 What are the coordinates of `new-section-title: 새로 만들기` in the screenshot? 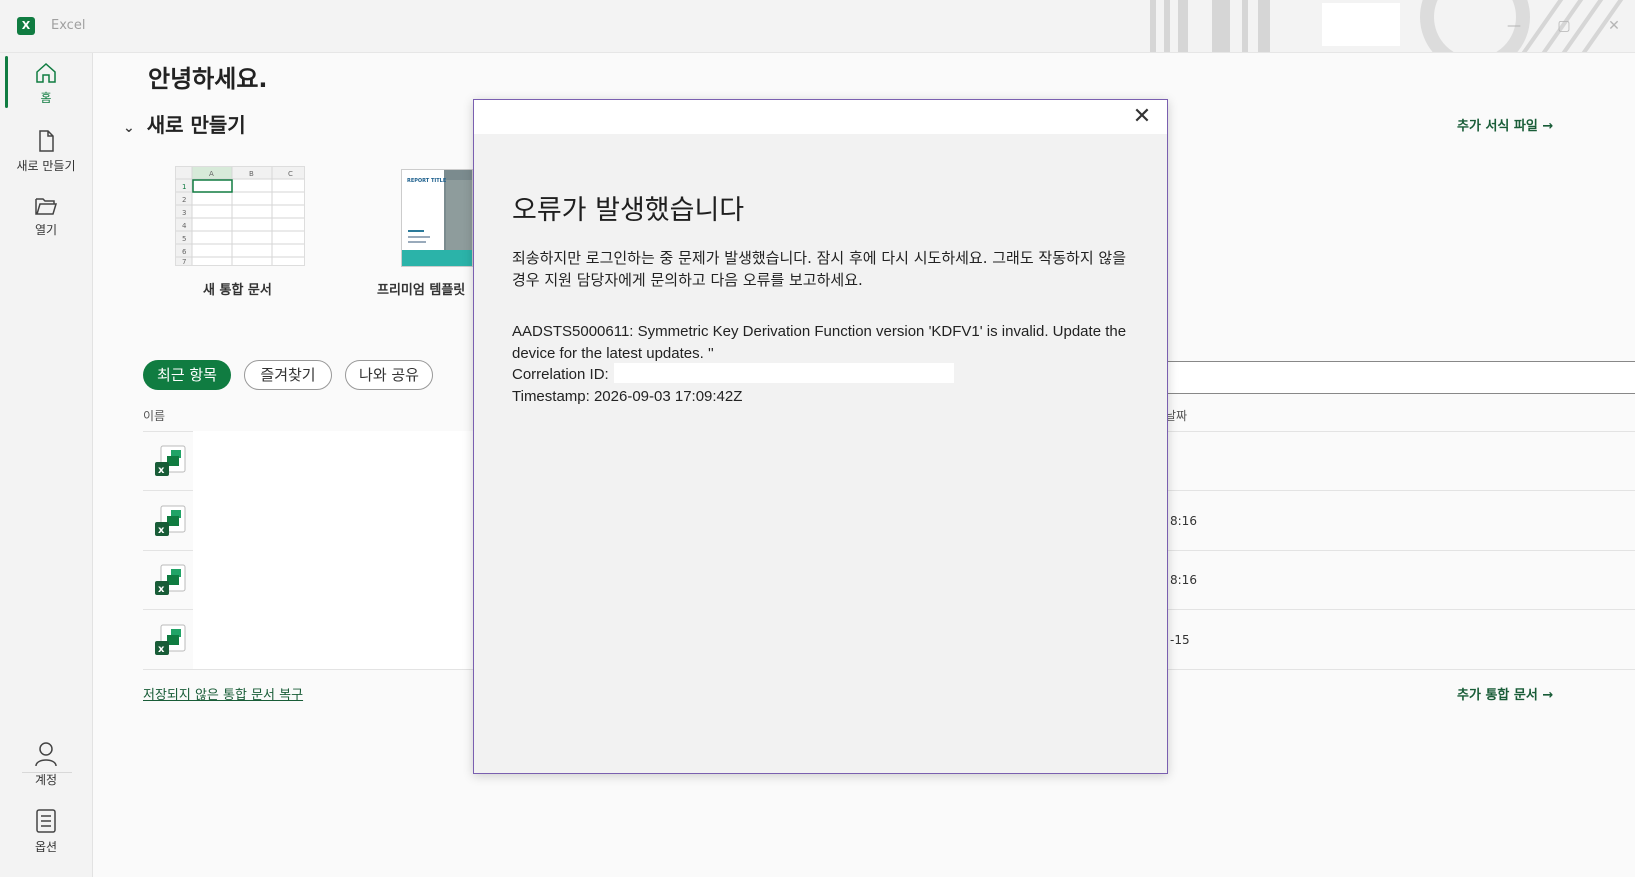 It's located at (196, 125).